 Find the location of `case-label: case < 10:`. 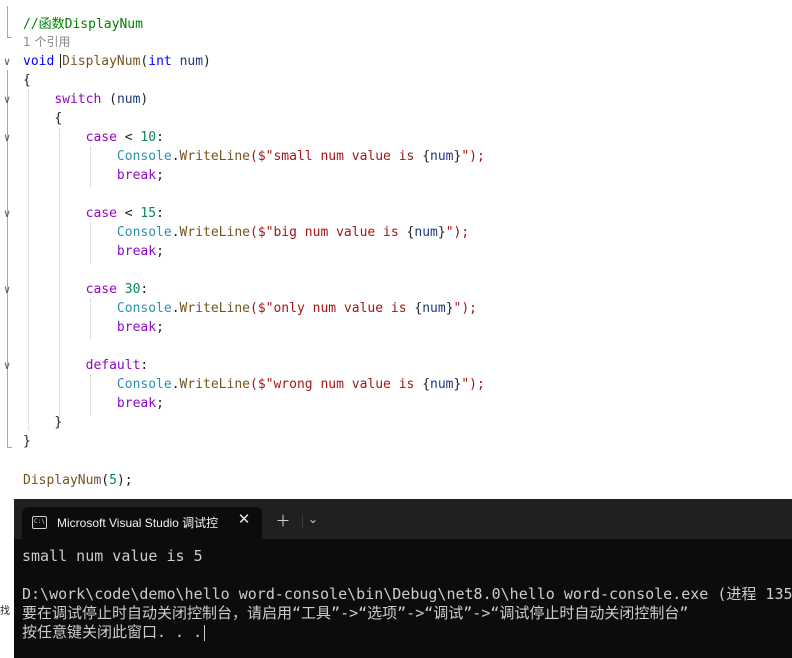

case-label: case < 10: is located at coordinates (93, 137).